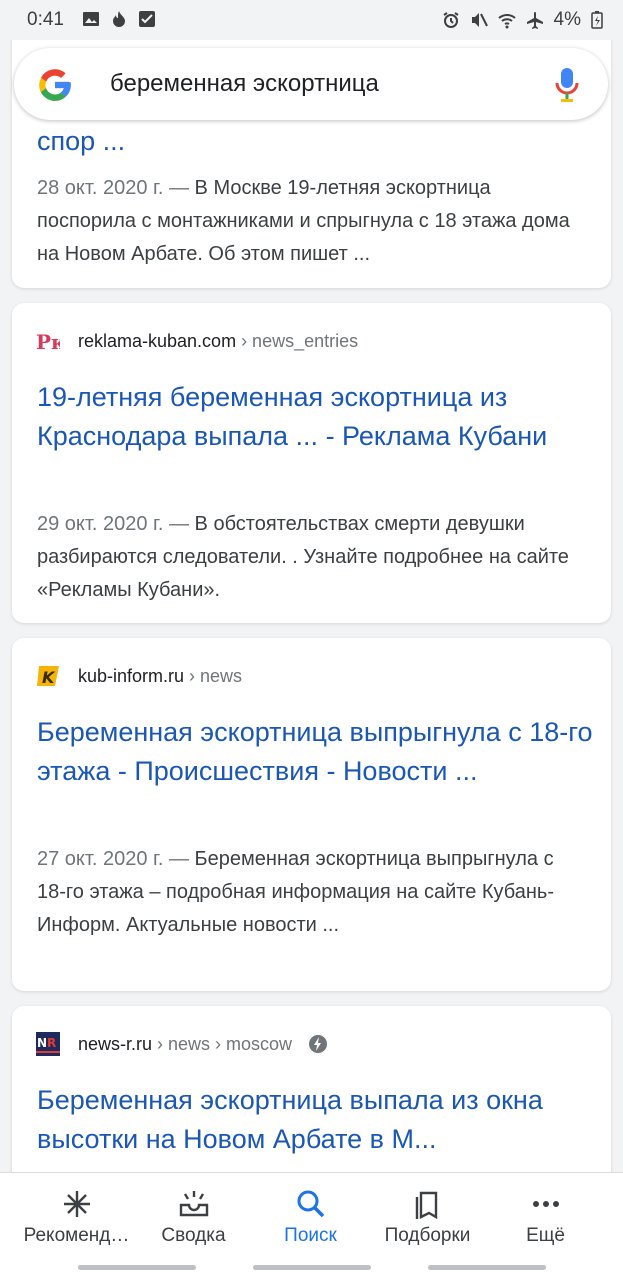 The width and height of the screenshot is (623, 1281). I want to click on status-right: 4%, so click(522, 20).